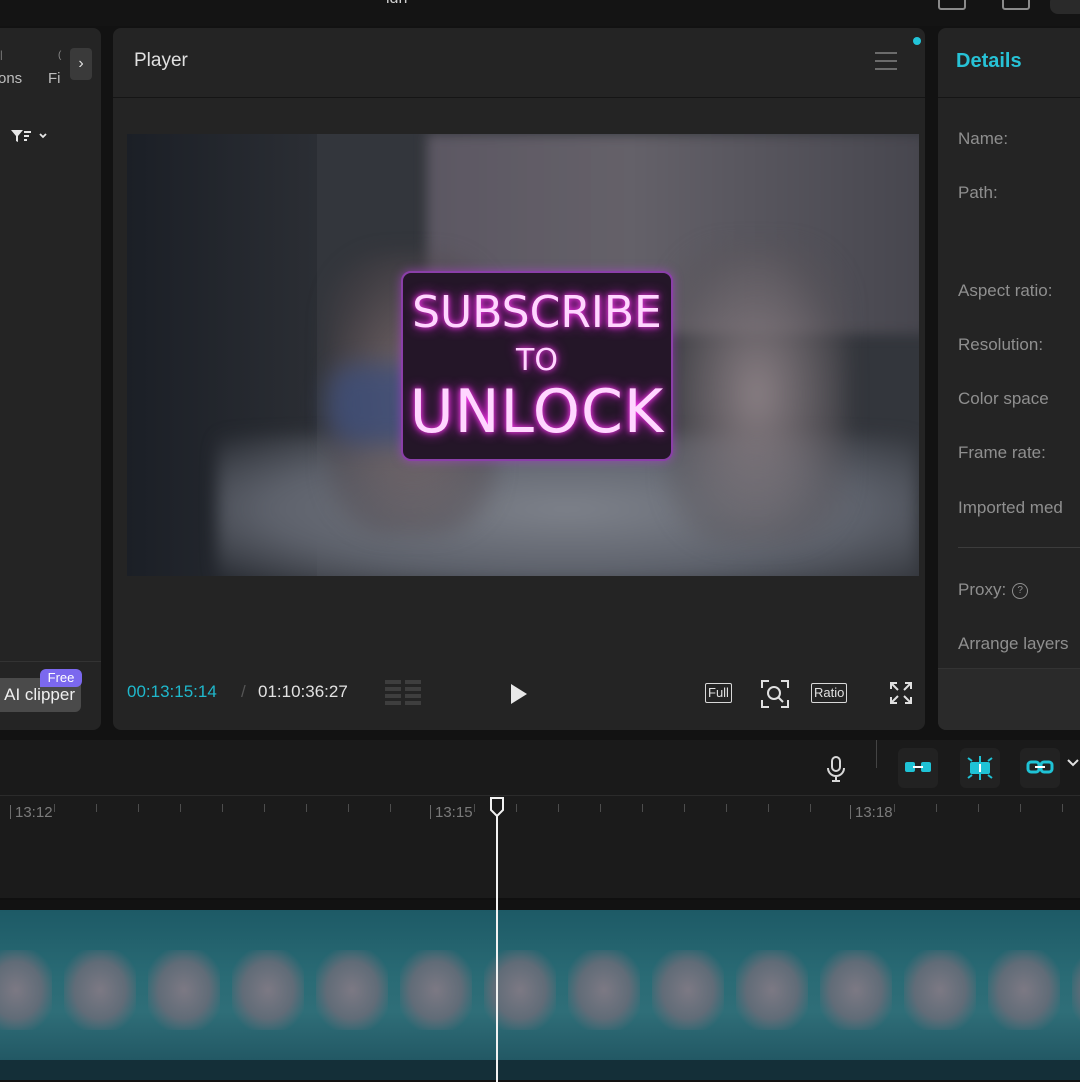 The width and height of the screenshot is (1080, 1082). I want to click on tab-filters: Fi, so click(54, 78).